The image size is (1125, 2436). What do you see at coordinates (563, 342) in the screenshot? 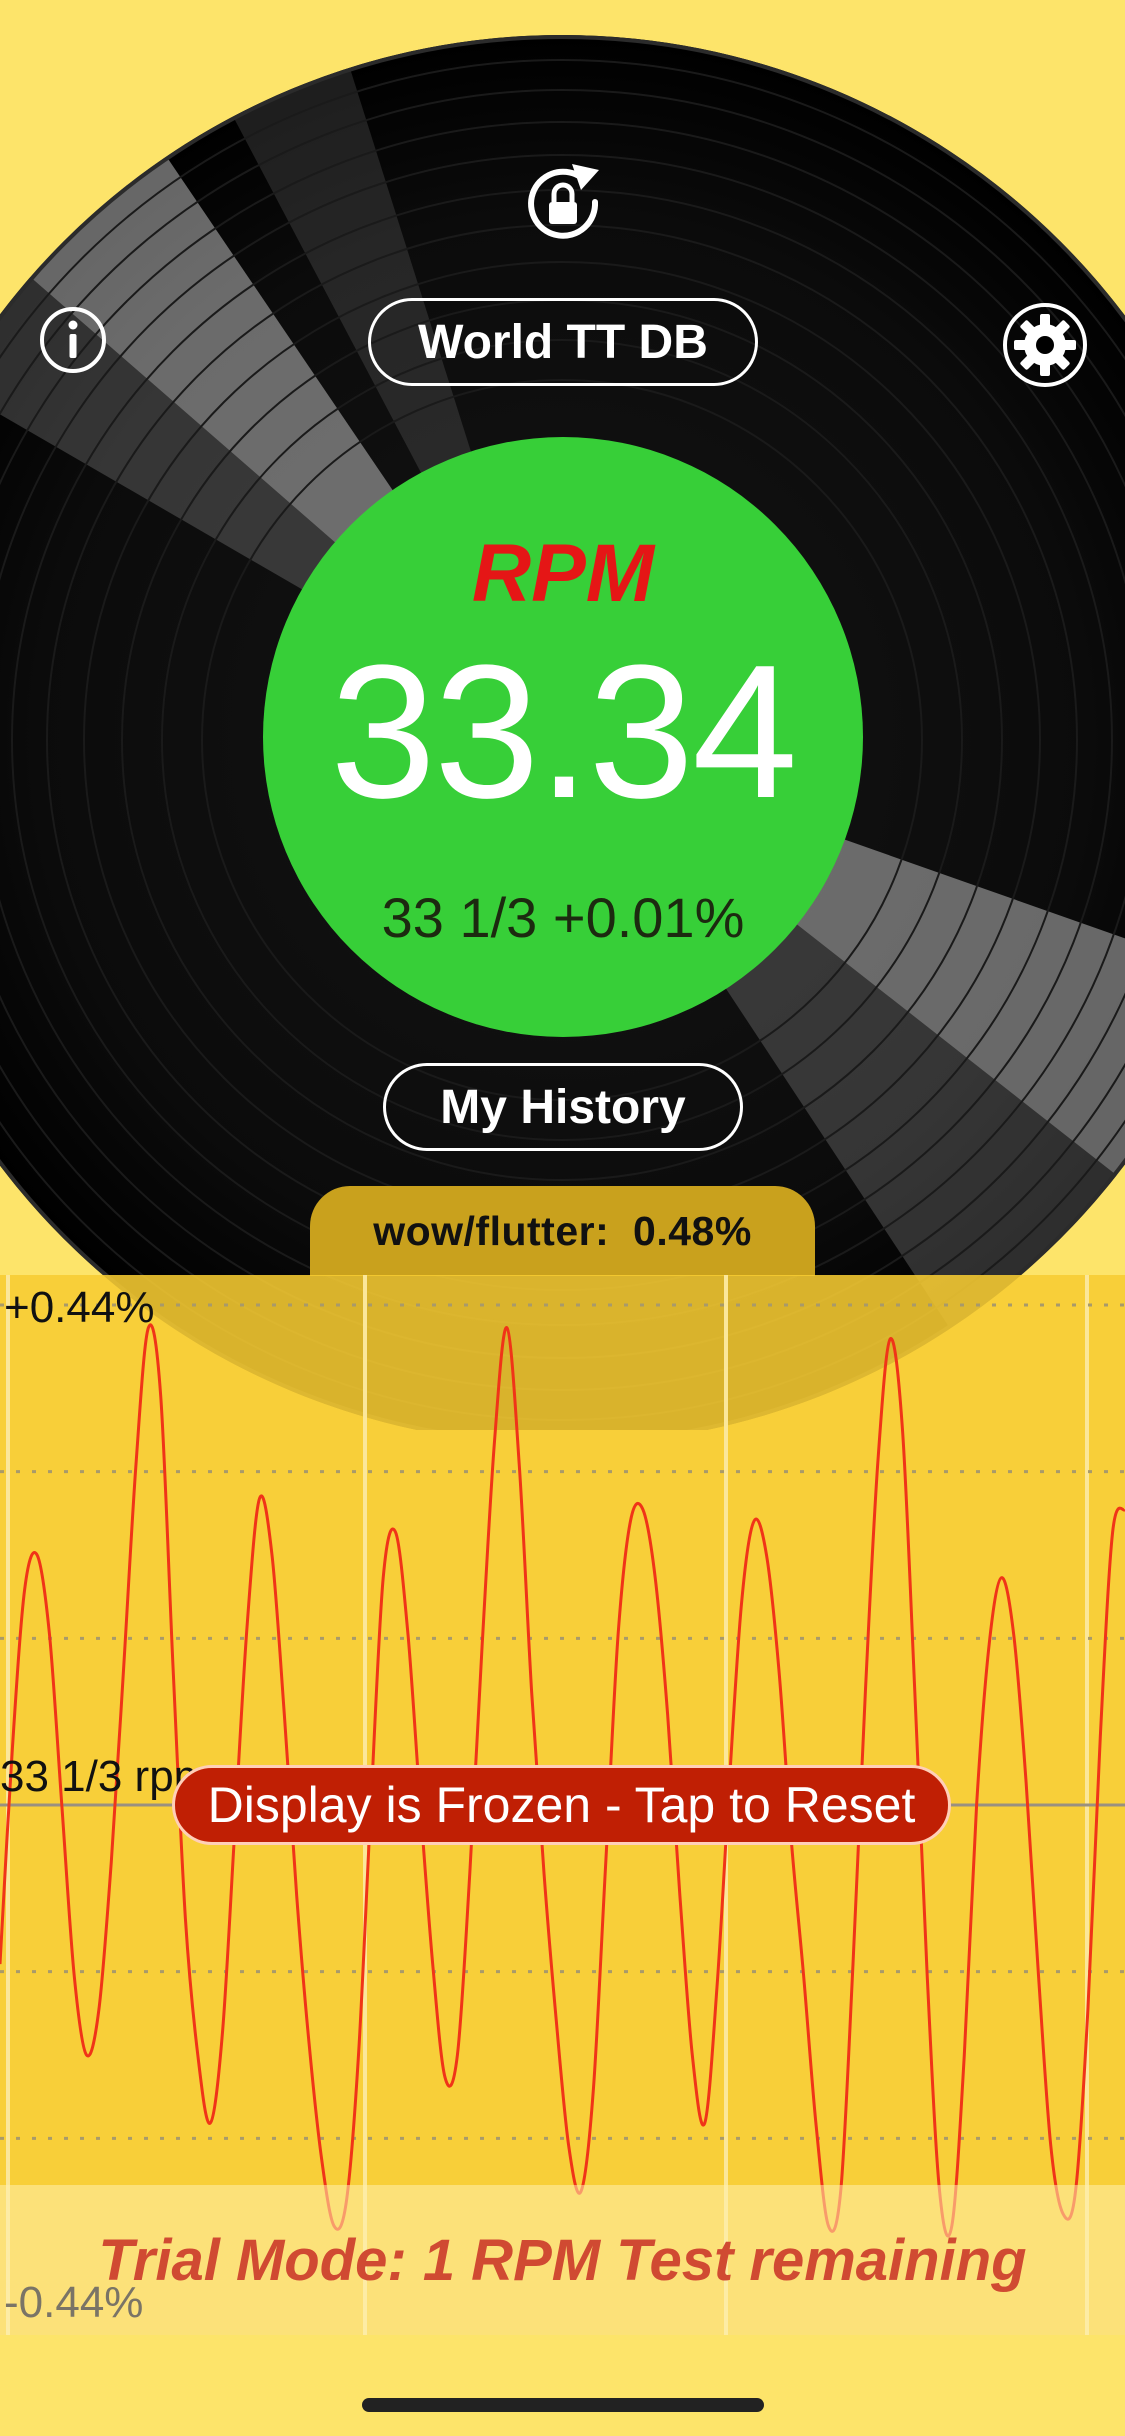
I see `world-tt-db-button: World TT DB` at bounding box center [563, 342].